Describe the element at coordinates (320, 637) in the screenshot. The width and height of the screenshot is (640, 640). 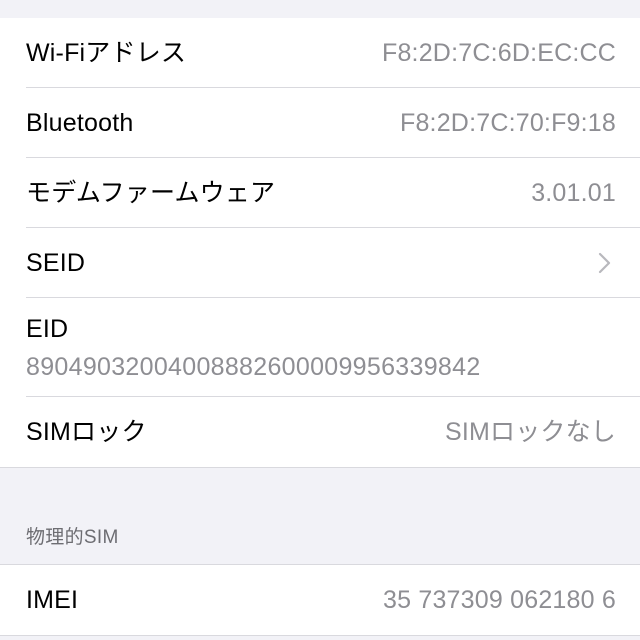
I see `bottom-spacer` at that location.